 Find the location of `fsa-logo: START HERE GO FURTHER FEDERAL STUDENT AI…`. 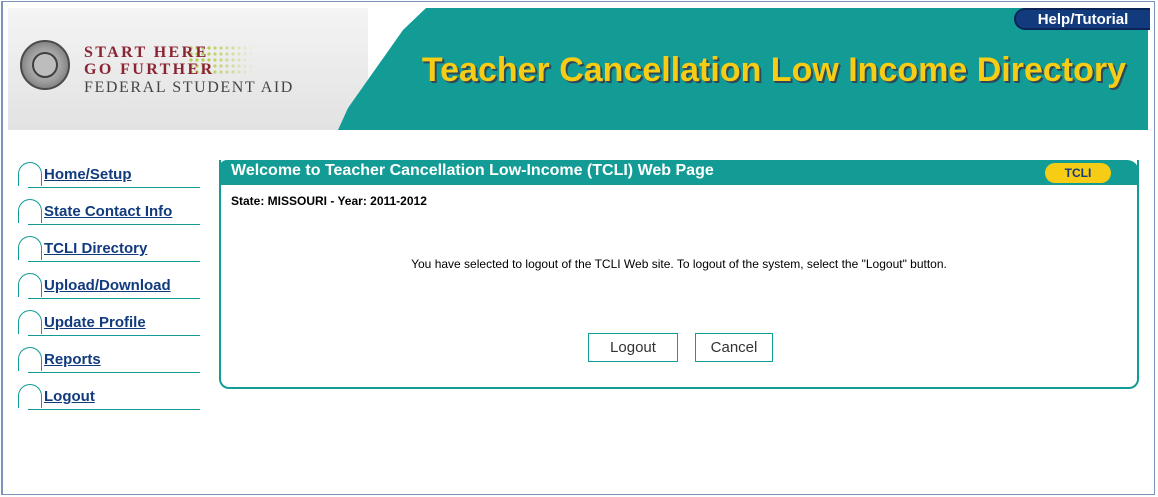

fsa-logo: START HERE GO FURTHER FEDERAL STUDENT AI… is located at coordinates (188, 69).